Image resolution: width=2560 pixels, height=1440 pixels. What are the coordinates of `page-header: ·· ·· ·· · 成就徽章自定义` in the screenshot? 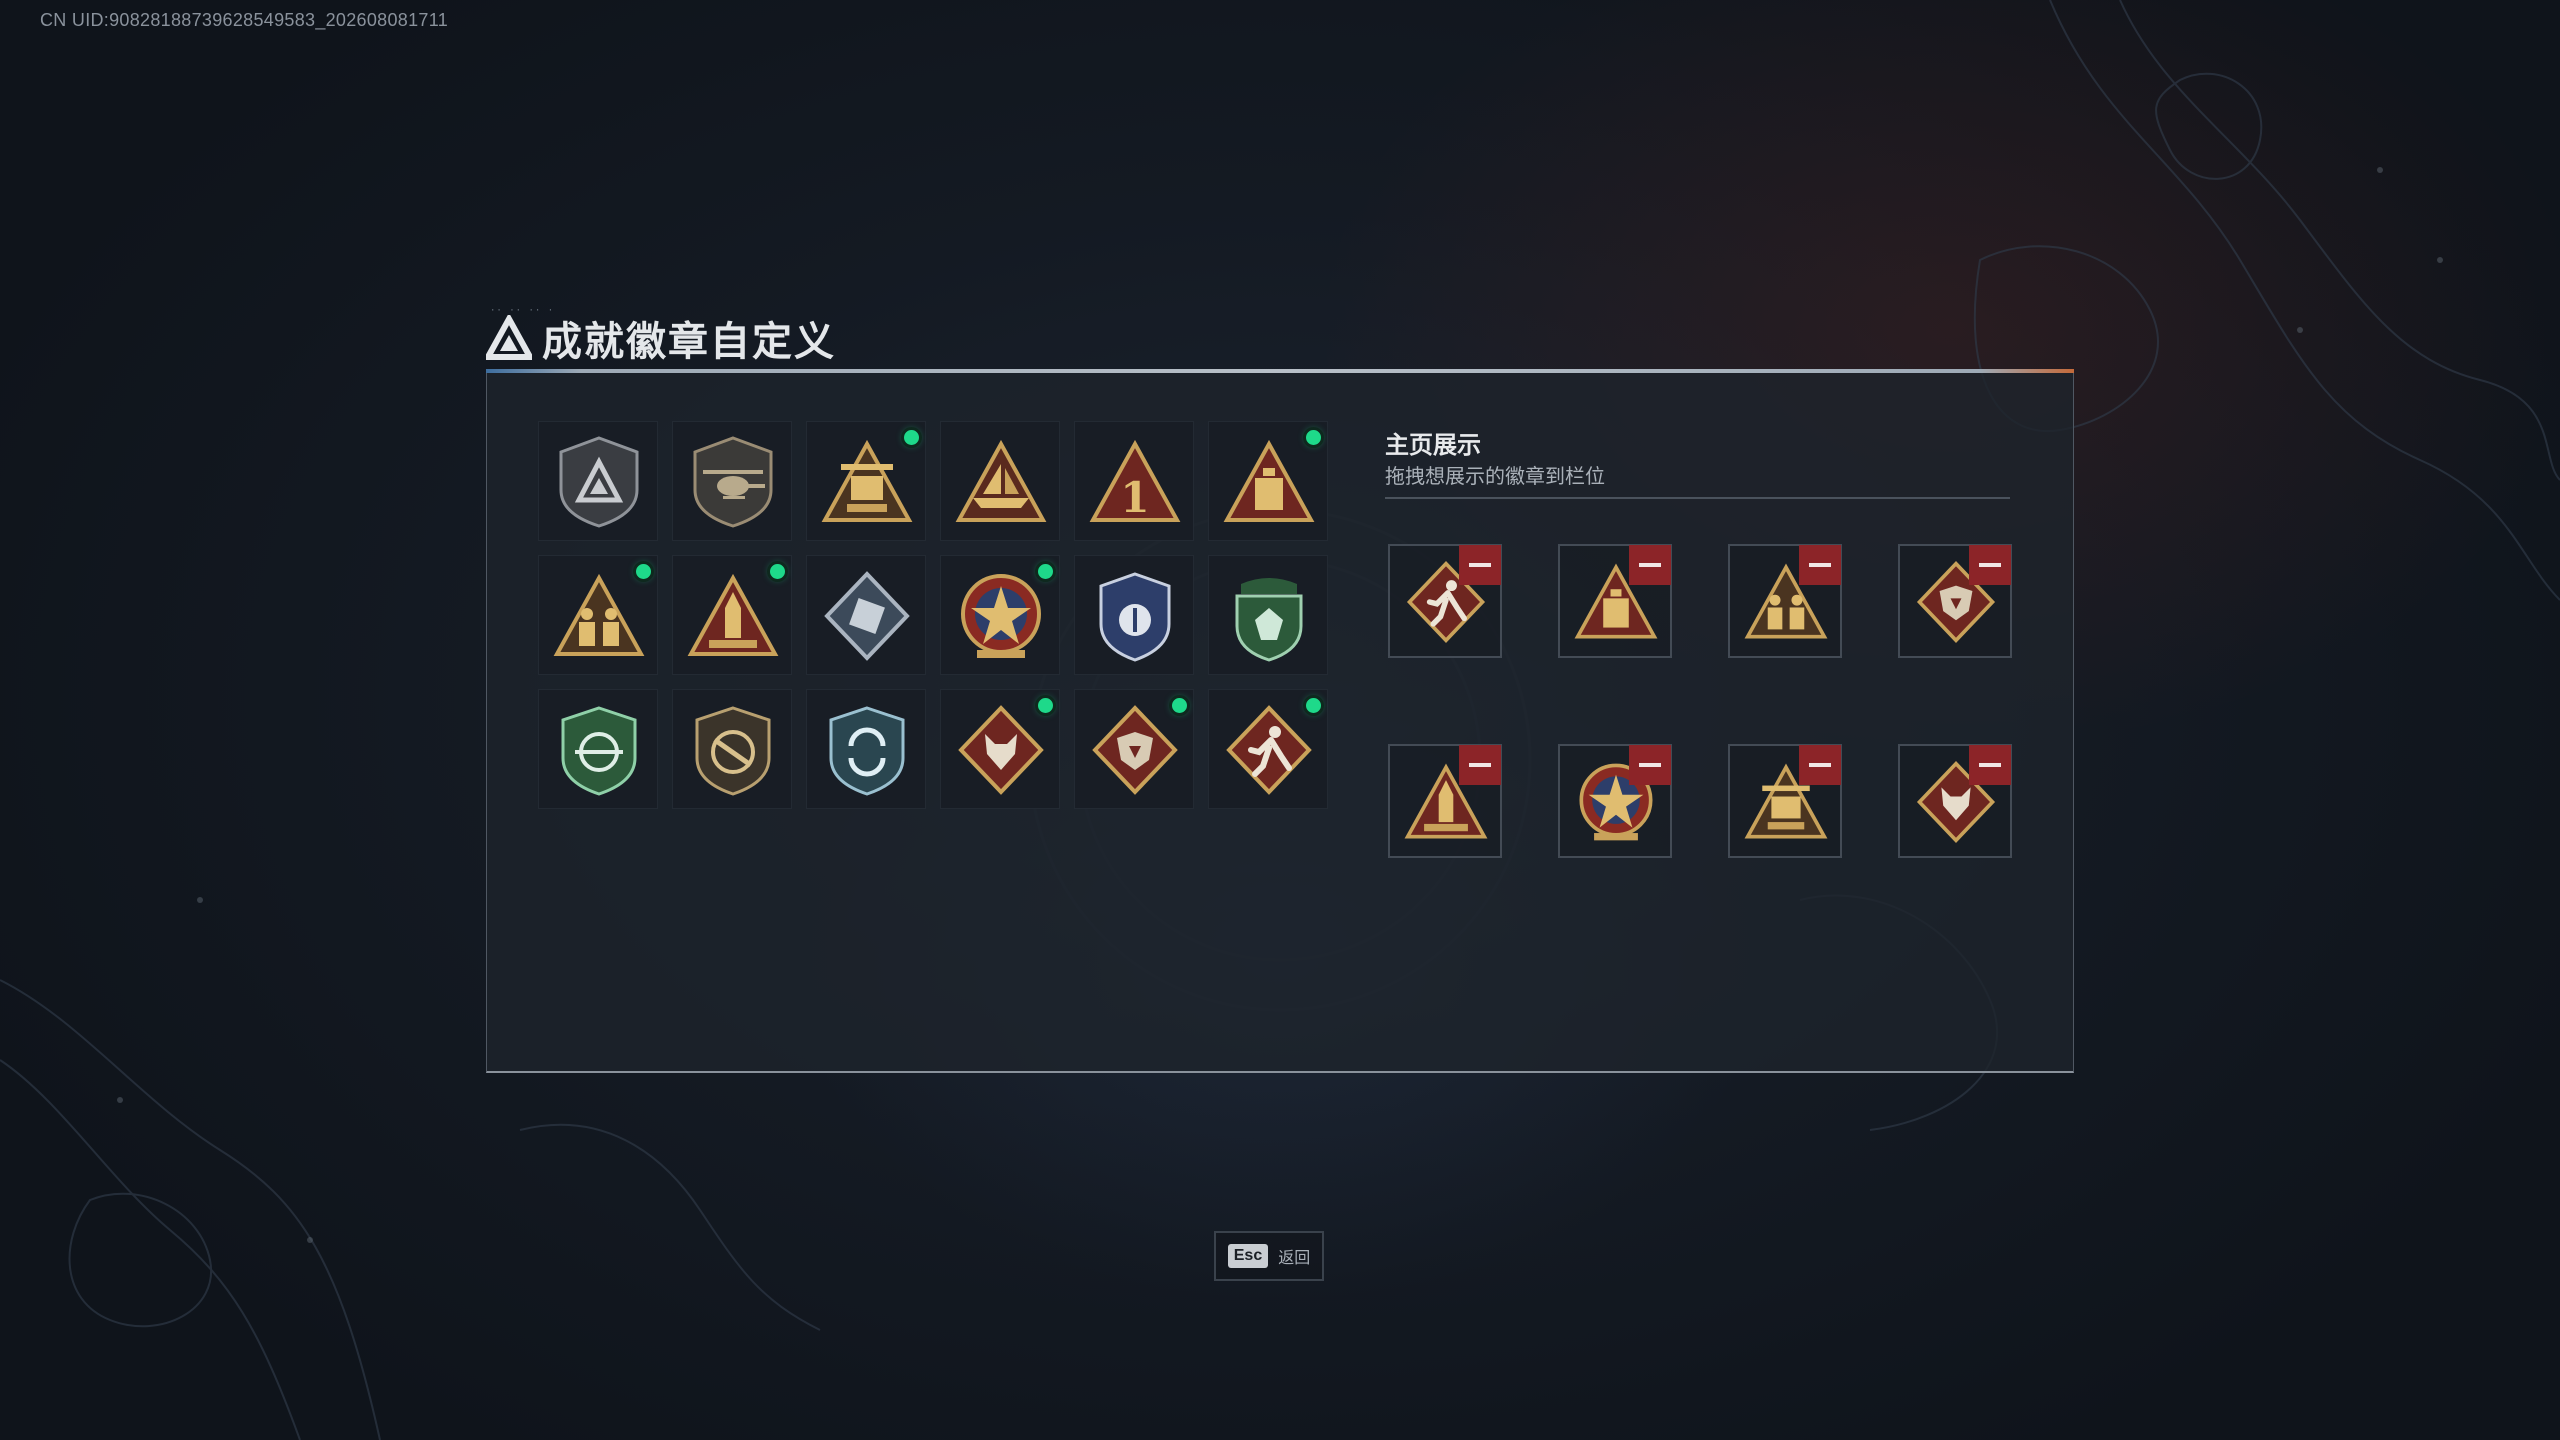 It's located at (661, 337).